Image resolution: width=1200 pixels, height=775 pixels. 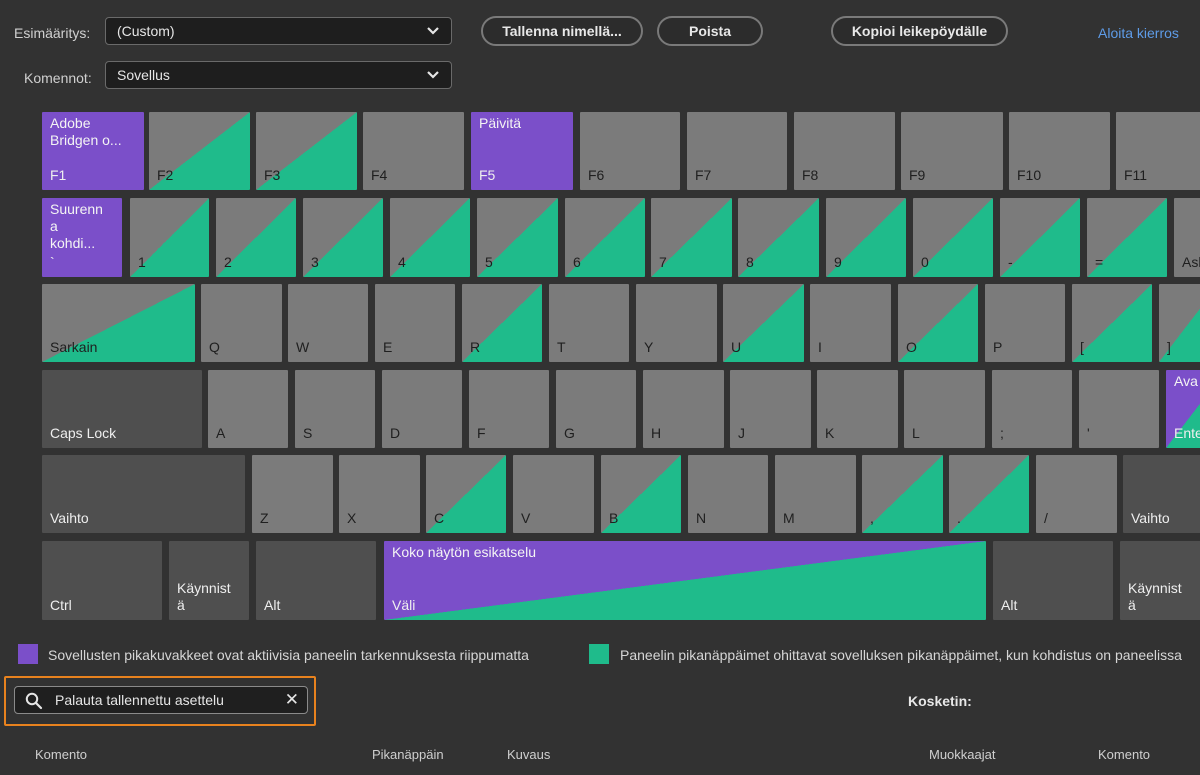 I want to click on key--: Suurenn a kohdi... `, so click(x=82, y=237).